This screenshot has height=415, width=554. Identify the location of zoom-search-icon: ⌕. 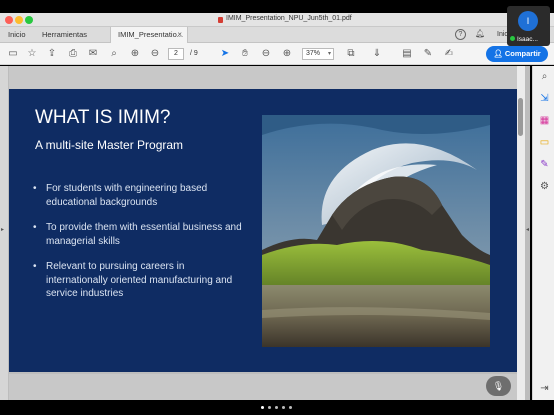
(114, 54).